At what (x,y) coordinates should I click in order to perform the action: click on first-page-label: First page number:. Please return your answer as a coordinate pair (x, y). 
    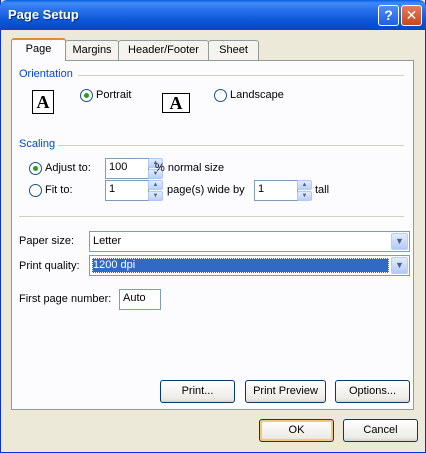
    Looking at the image, I should click on (65, 299).